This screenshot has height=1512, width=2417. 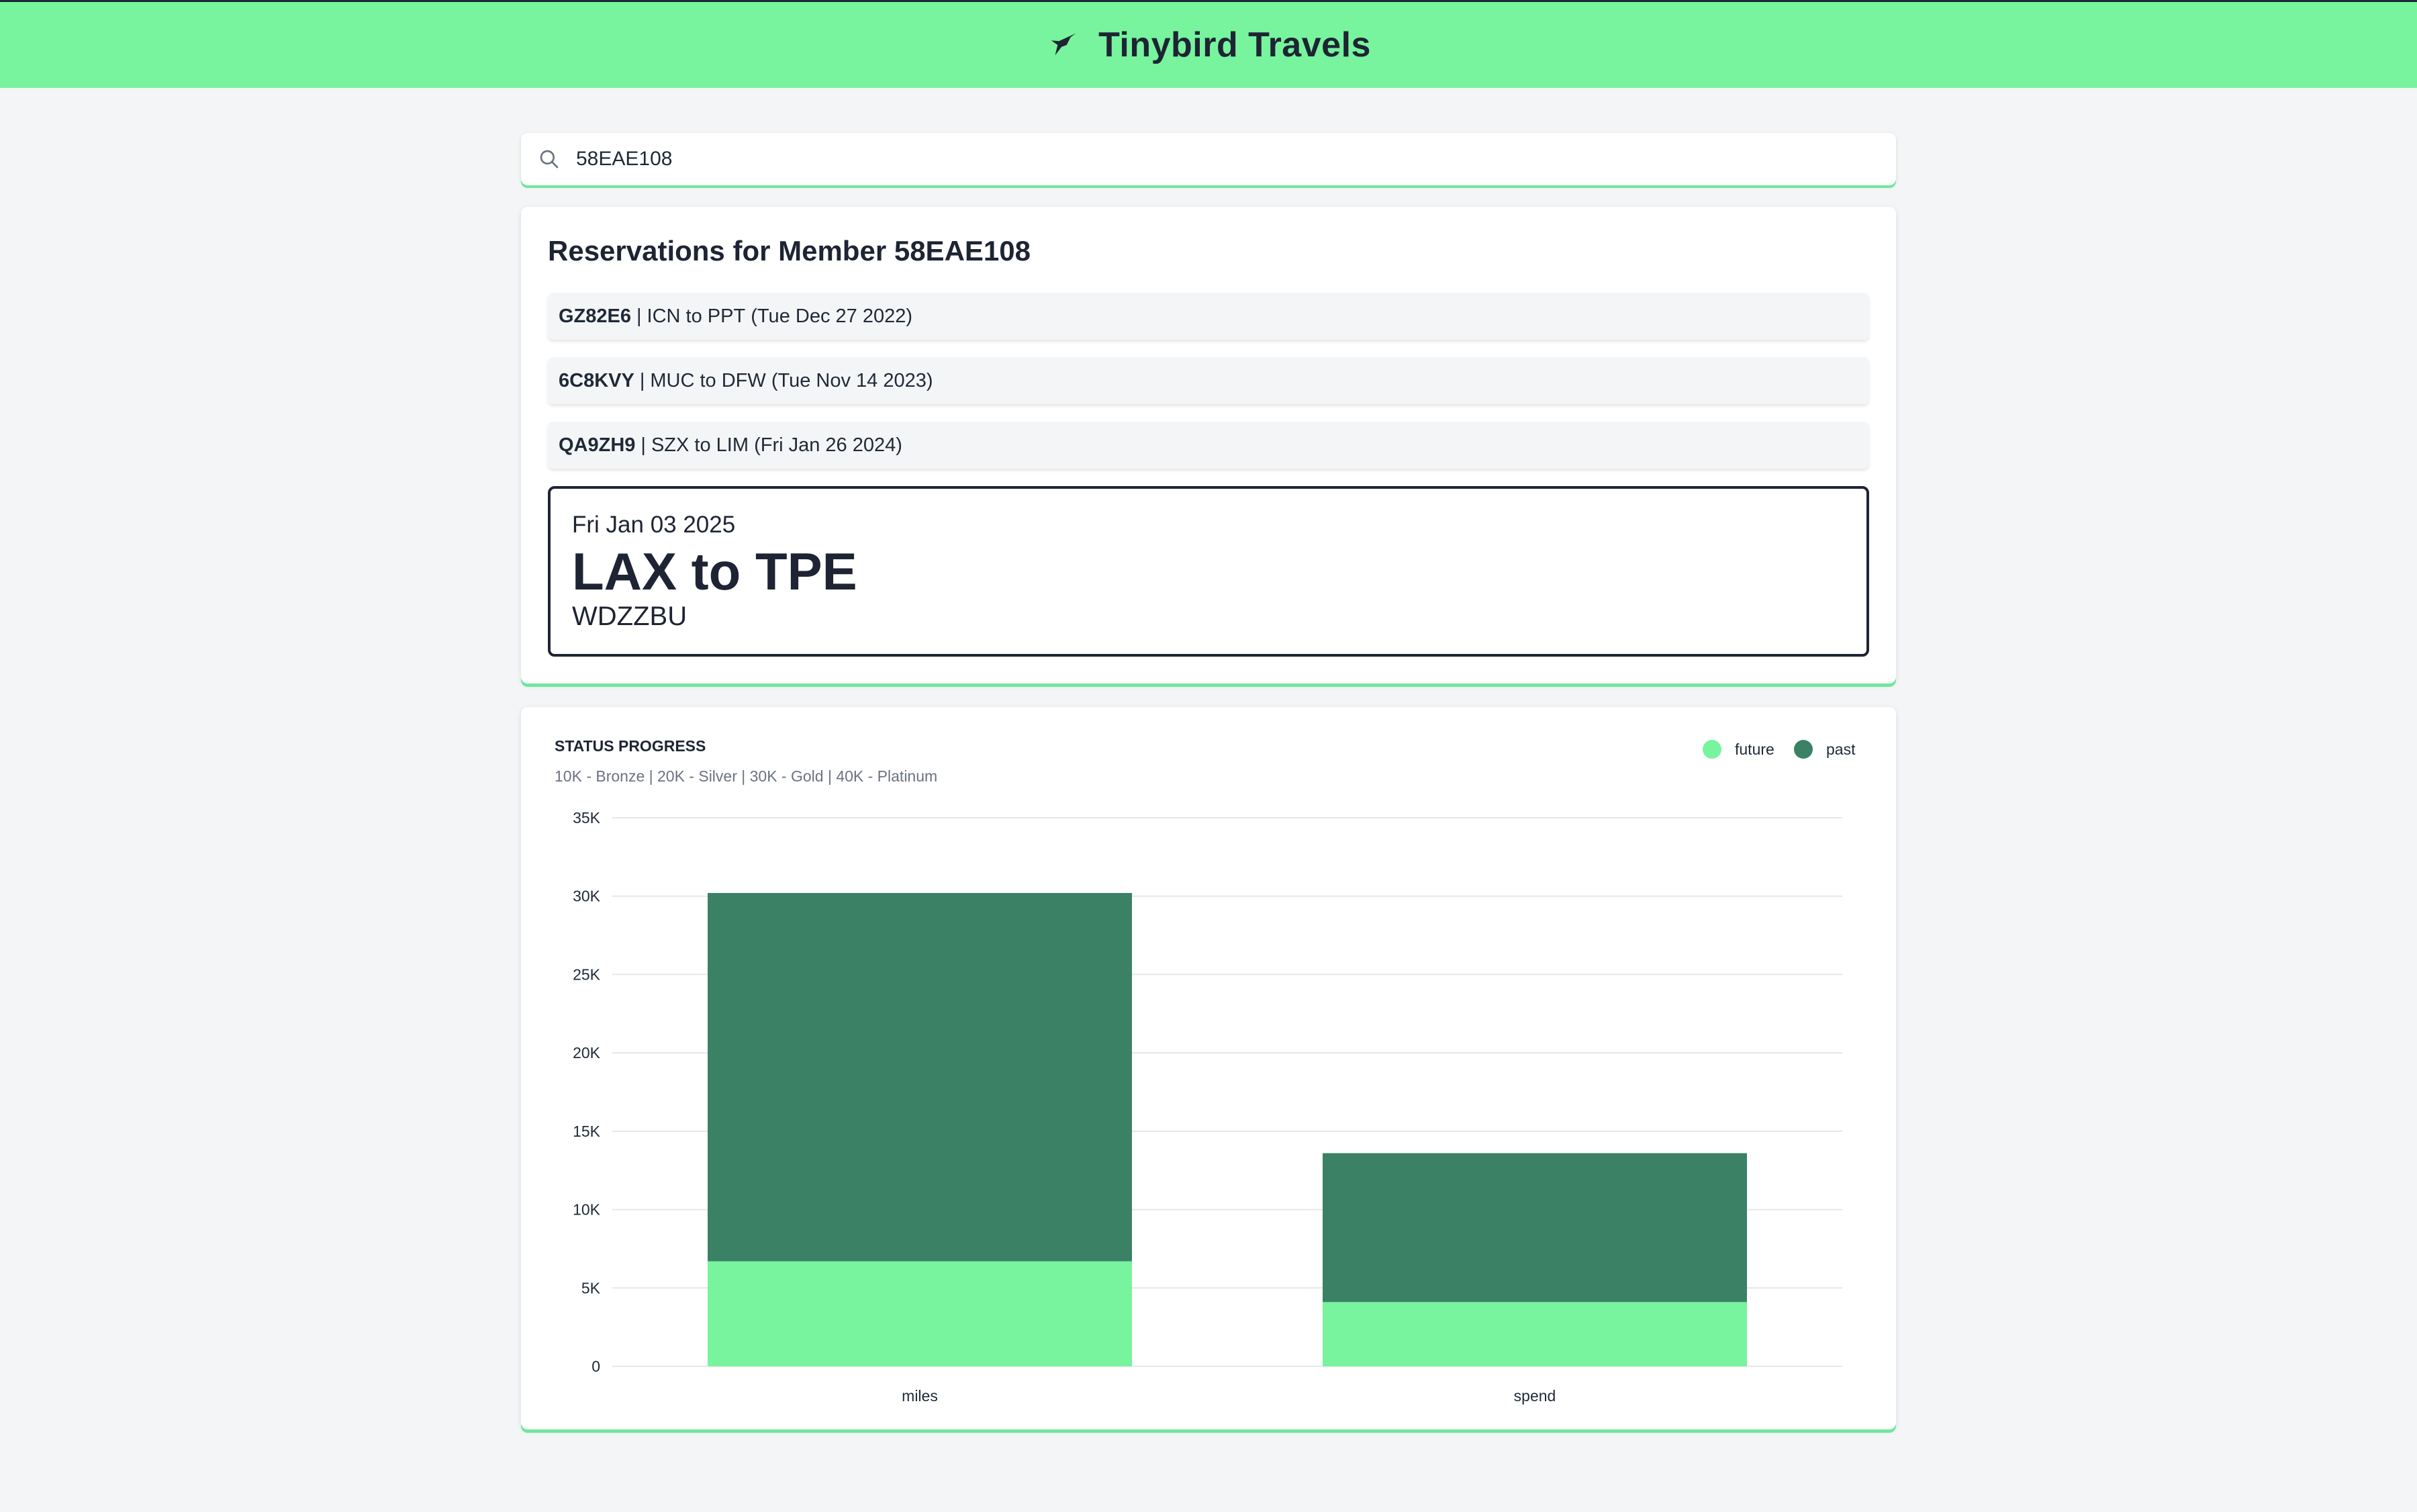 I want to click on reservation-code: GZ82E6, so click(x=595, y=316).